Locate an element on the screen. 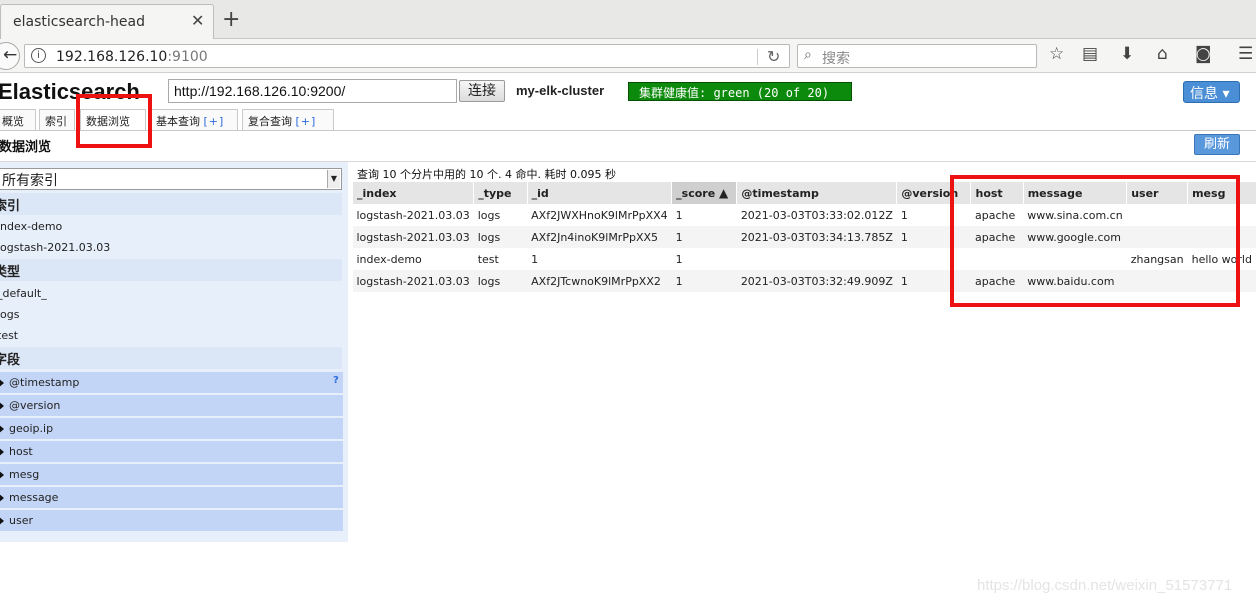 This screenshot has height=605, width=1256. tab-basic-query: 基本查询 [+] is located at coordinates (194, 119).